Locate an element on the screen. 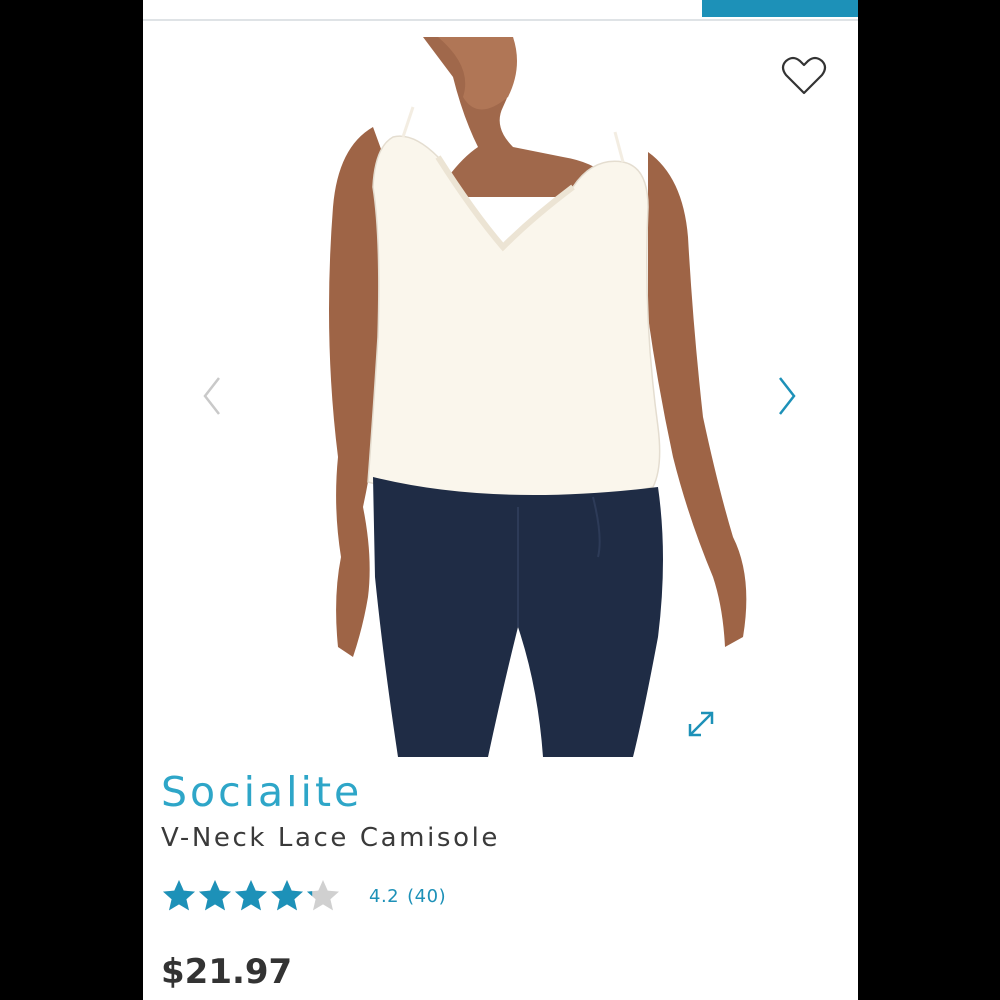 This screenshot has width=1000, height=1000. chevron-right-icon is located at coordinates (788, 396).